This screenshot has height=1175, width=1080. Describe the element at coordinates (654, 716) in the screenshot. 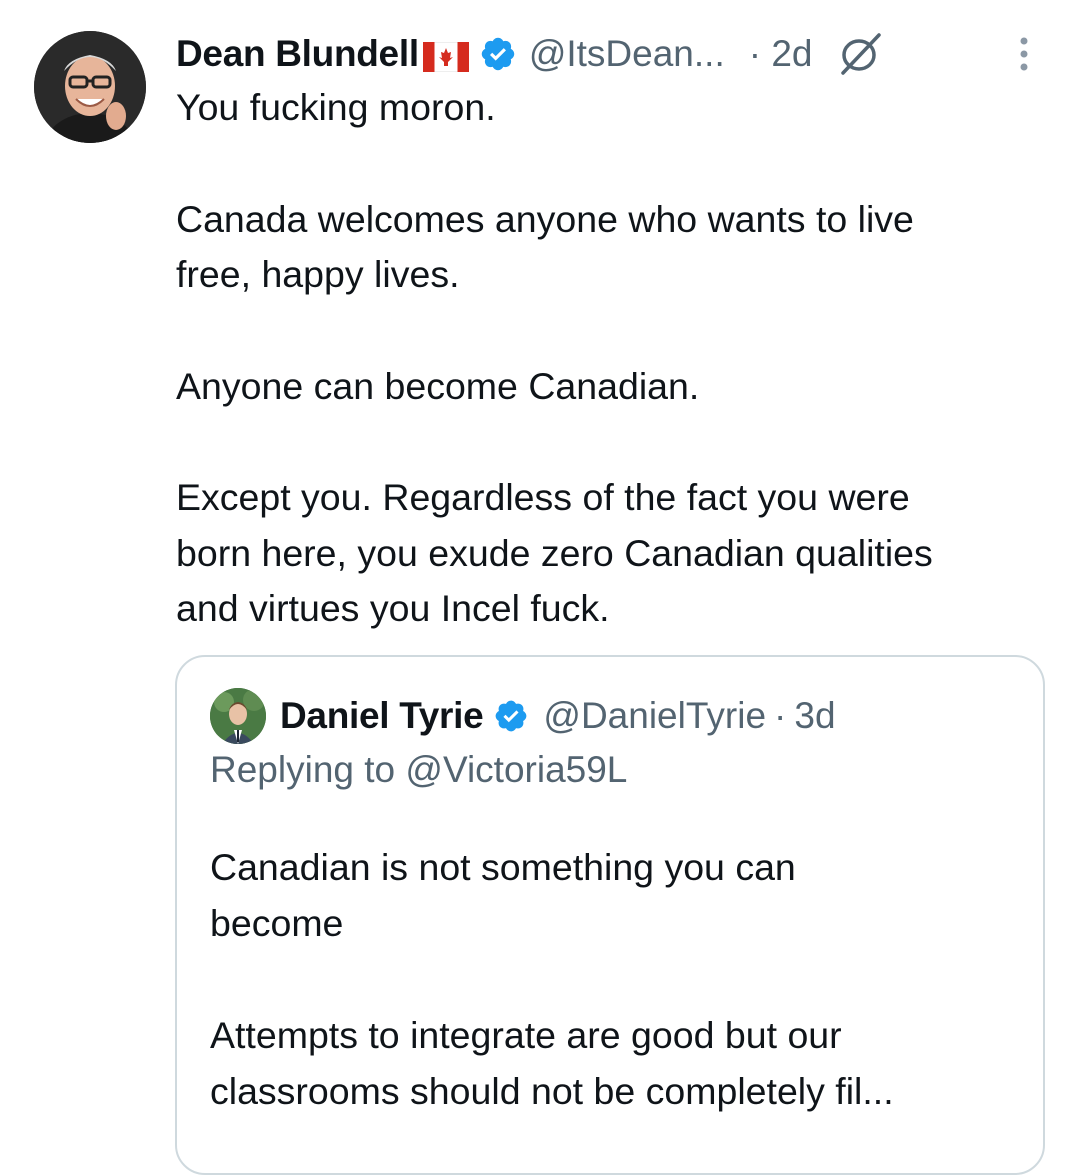

I see `quoted-author-handle: @DanielTyrie` at that location.